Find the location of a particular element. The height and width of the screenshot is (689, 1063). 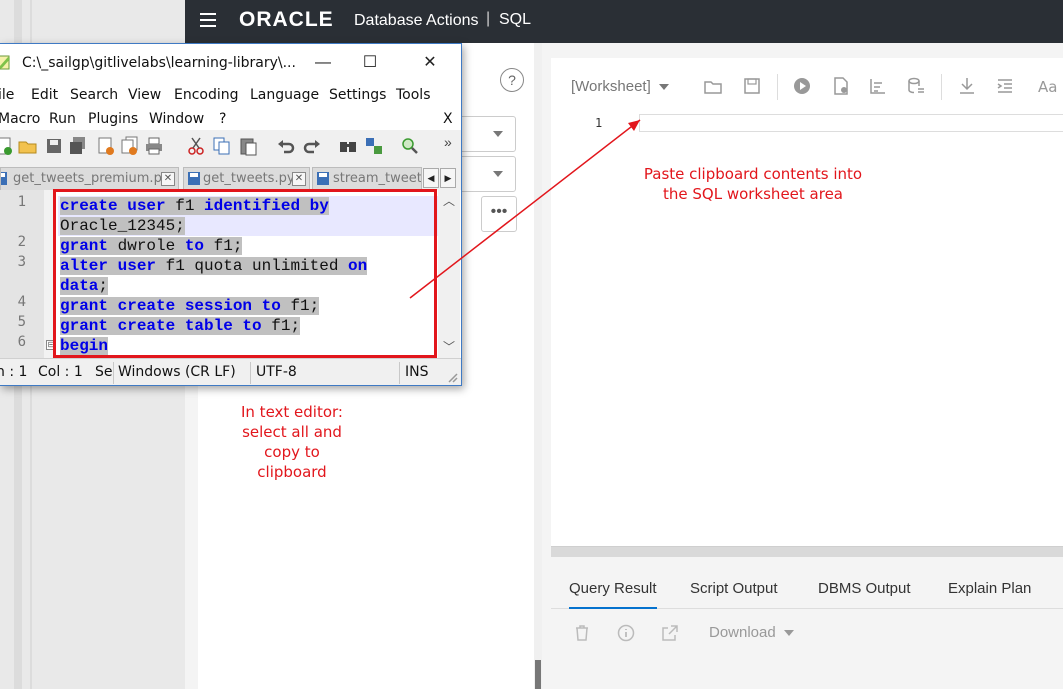

menu-settings: Settings is located at coordinates (357, 95).